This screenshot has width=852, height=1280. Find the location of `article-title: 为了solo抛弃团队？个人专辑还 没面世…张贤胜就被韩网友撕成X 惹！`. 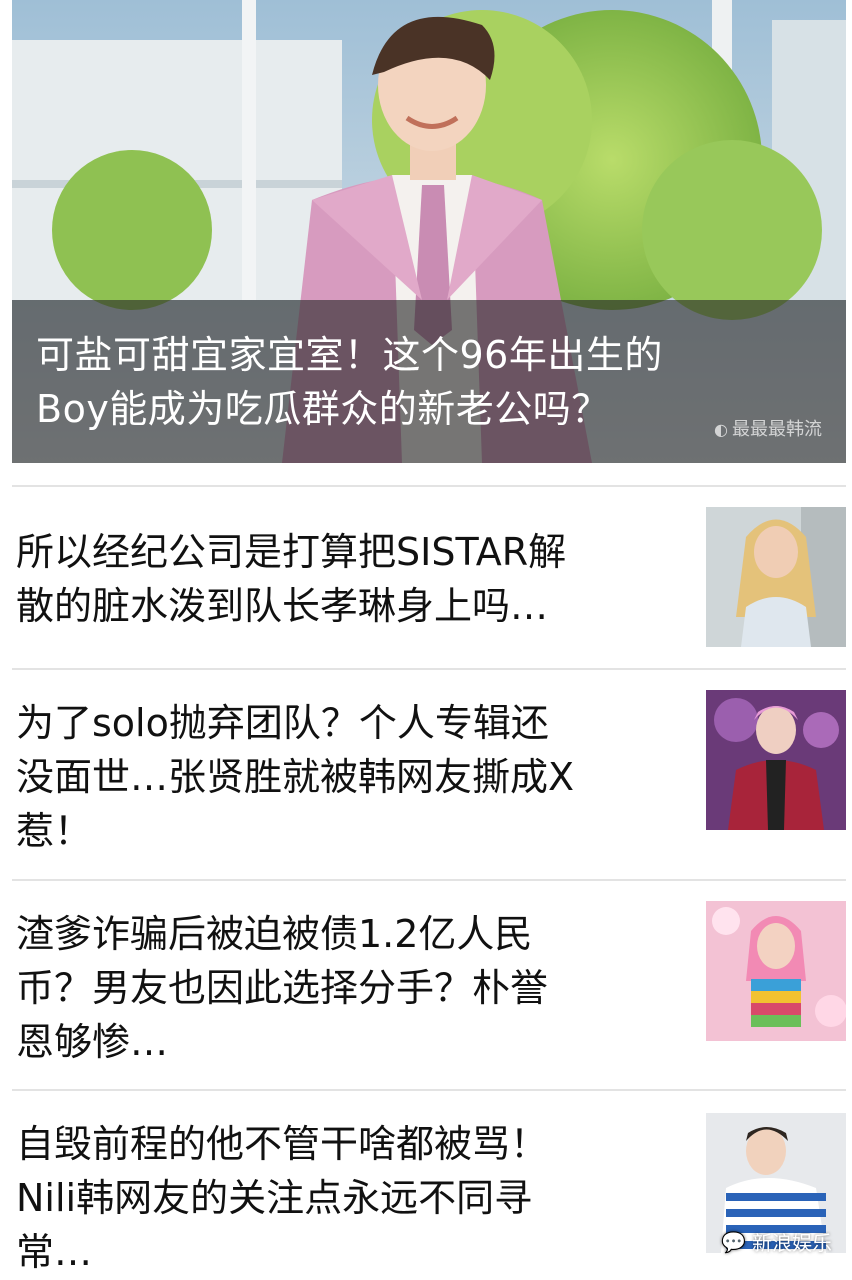

article-title: 为了solo抛弃团队？个人专辑还 没面世…张贤胜就被韩网友撕成X 惹！ is located at coordinates (346, 777).